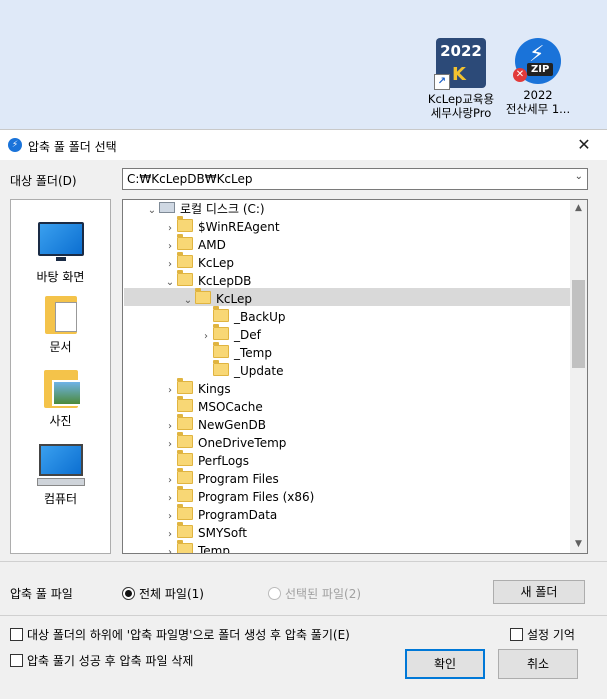 Image resolution: width=607 pixels, height=699 pixels. I want to click on pictures-icon, so click(62, 389).